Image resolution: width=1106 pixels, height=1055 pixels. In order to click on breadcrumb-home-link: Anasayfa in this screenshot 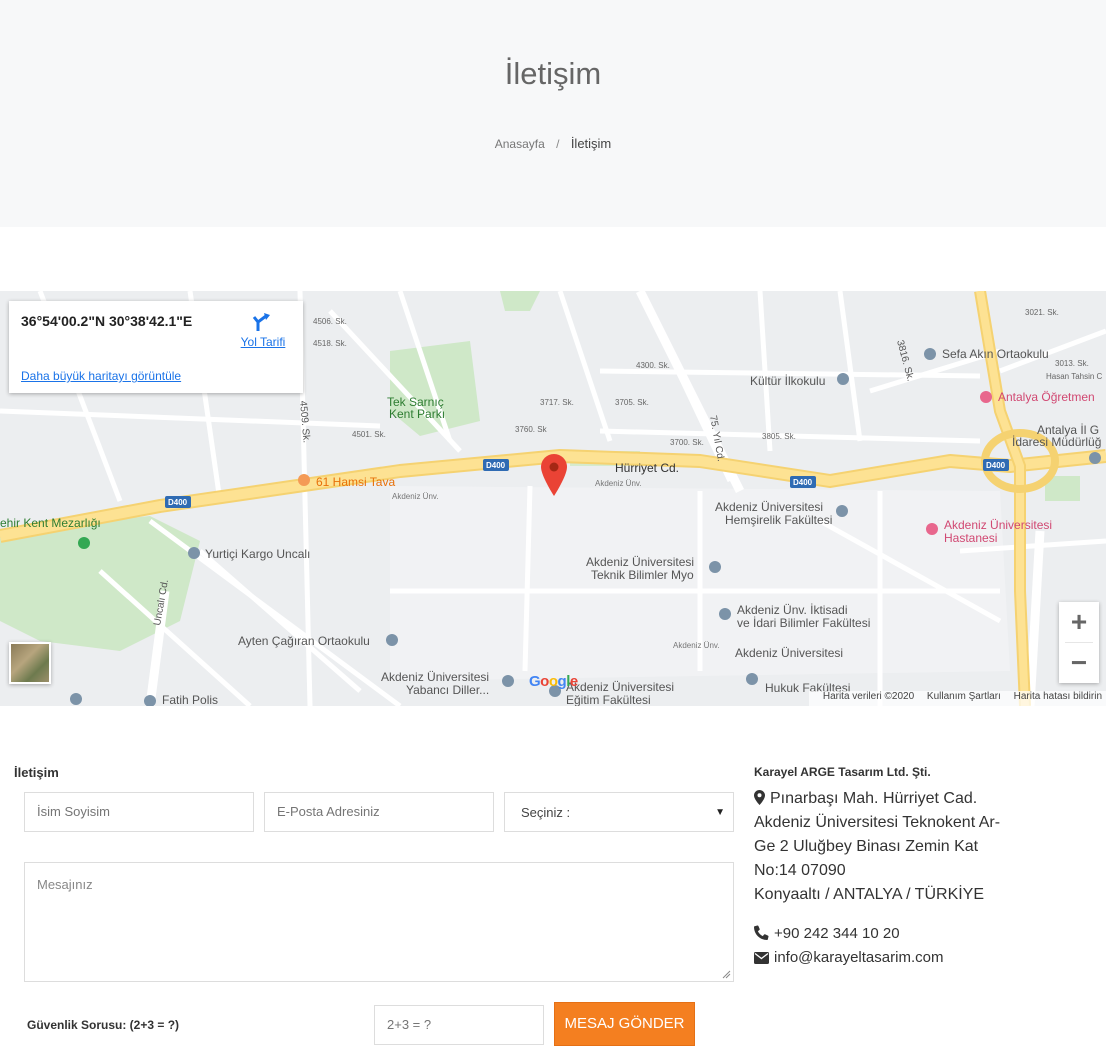, I will do `click(520, 144)`.